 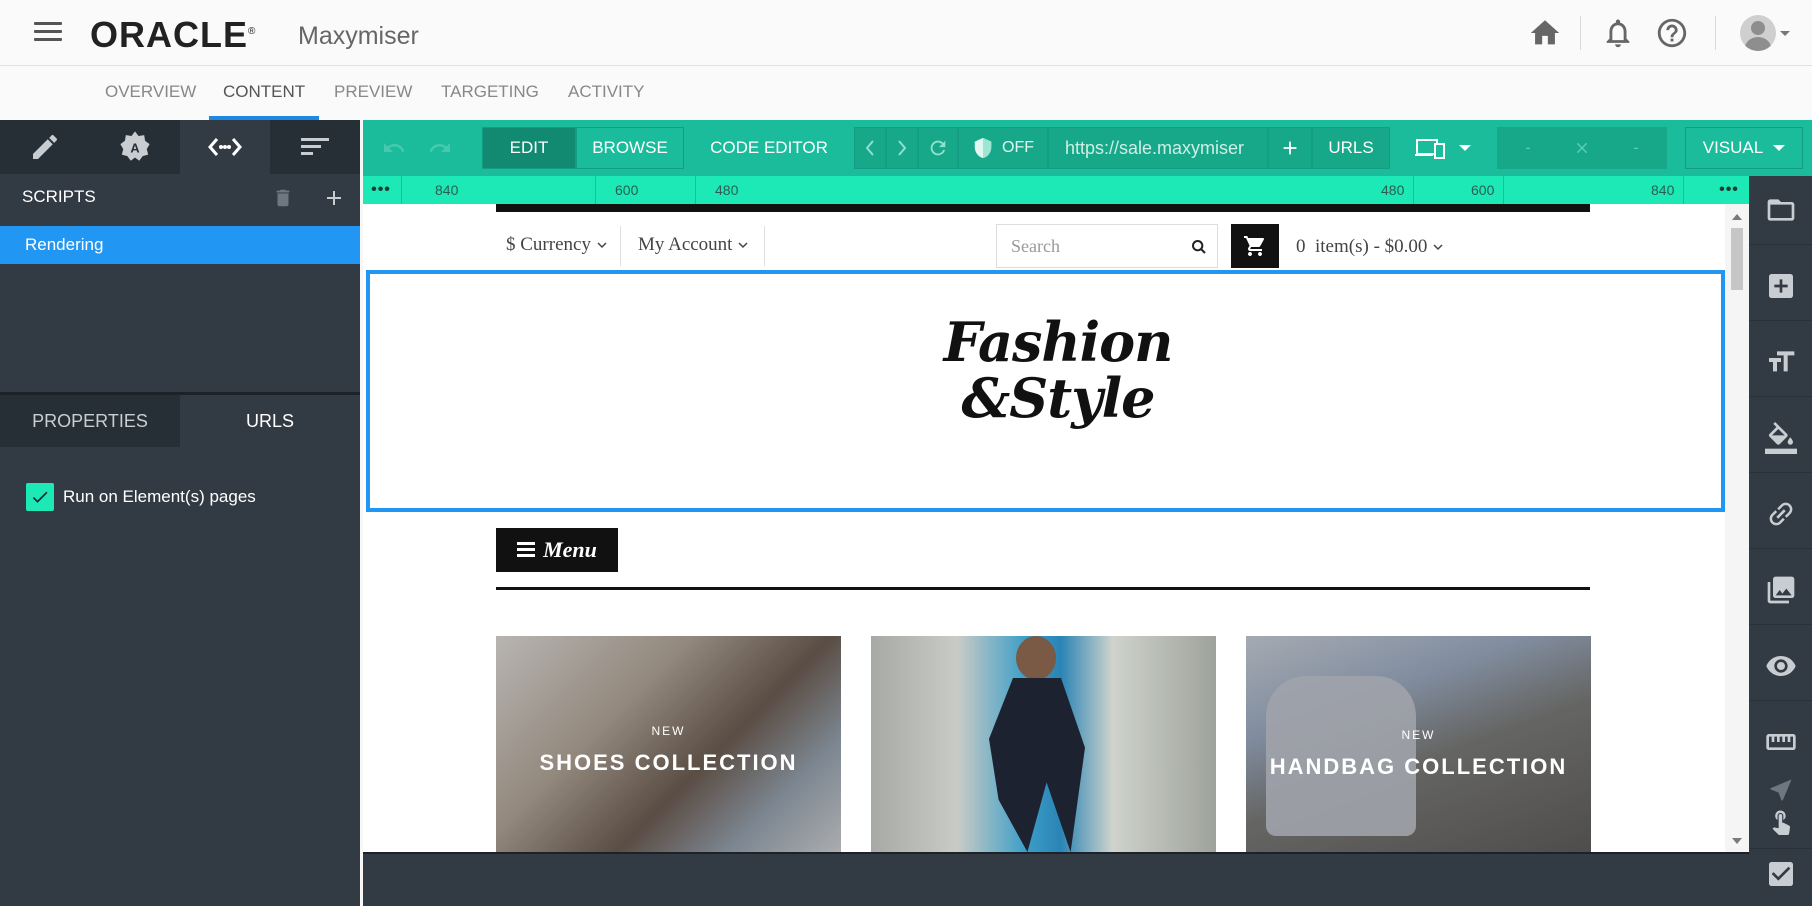 I want to click on view-mode-select: VISUAL, so click(x=1744, y=148).